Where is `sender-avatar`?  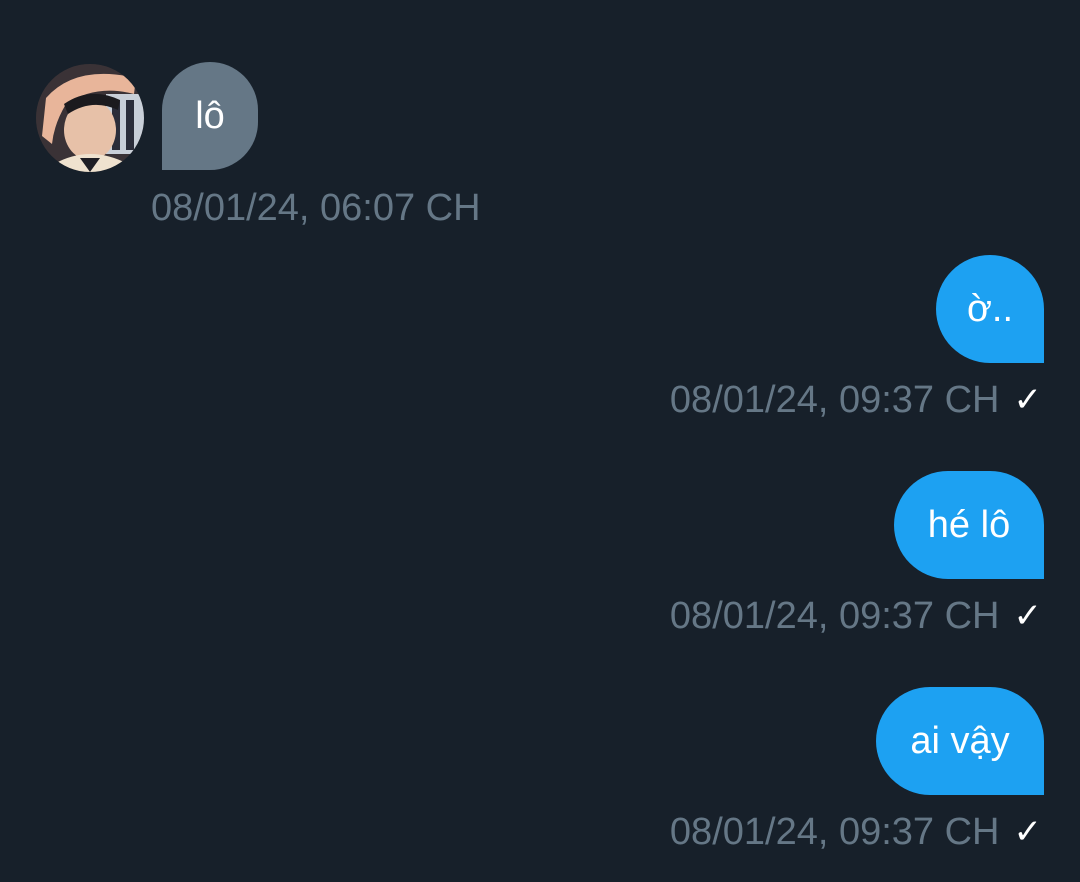 sender-avatar is located at coordinates (90, 118).